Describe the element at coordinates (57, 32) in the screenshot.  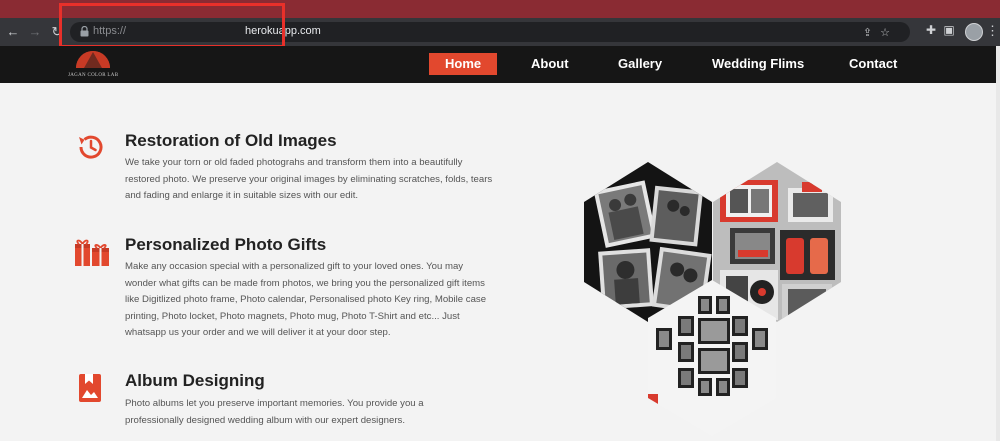
I see `reload-icon: ↻` at that location.